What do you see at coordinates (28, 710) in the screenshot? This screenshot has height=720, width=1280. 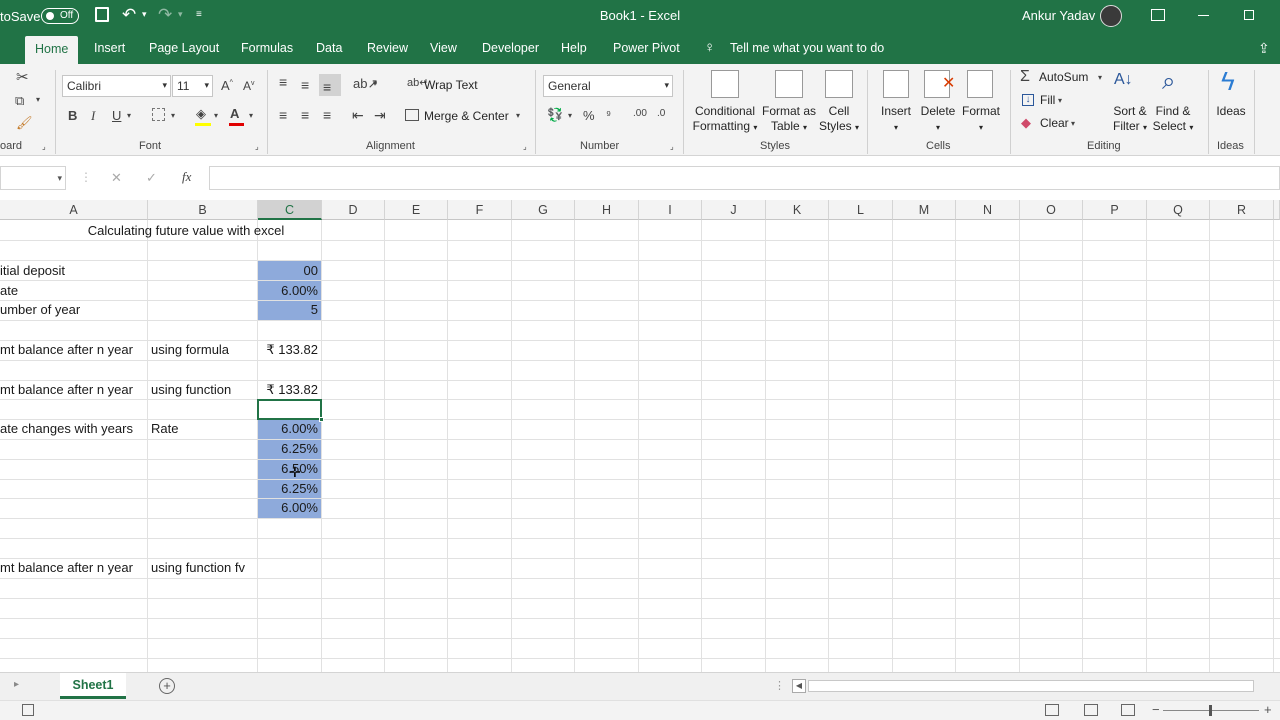 I see `macro-record-icon` at bounding box center [28, 710].